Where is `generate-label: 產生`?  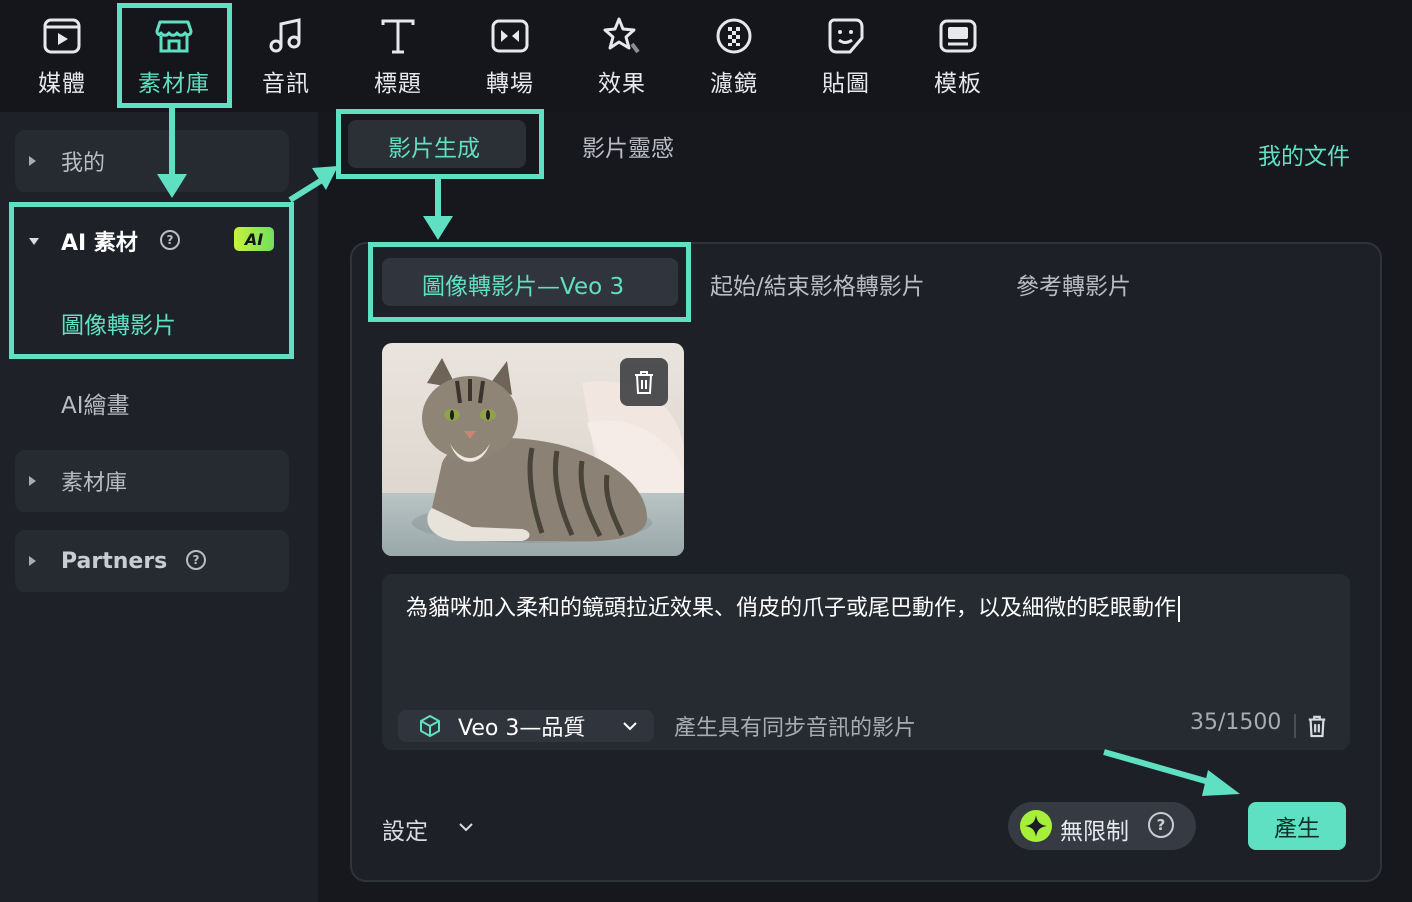
generate-label: 產生 is located at coordinates (1297, 829).